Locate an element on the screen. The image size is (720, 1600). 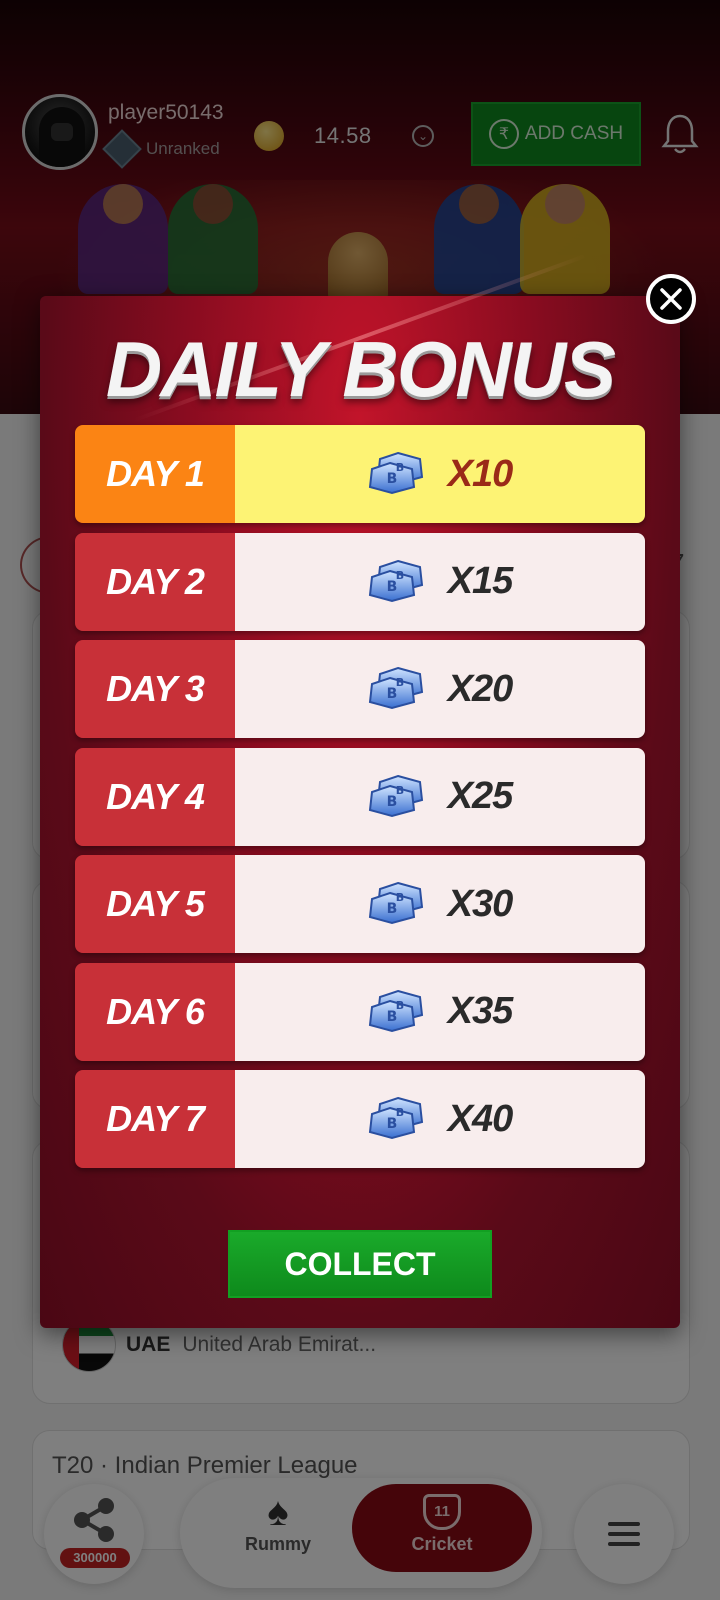
modal-title: DAILY BONUS is located at coordinates (360, 369).